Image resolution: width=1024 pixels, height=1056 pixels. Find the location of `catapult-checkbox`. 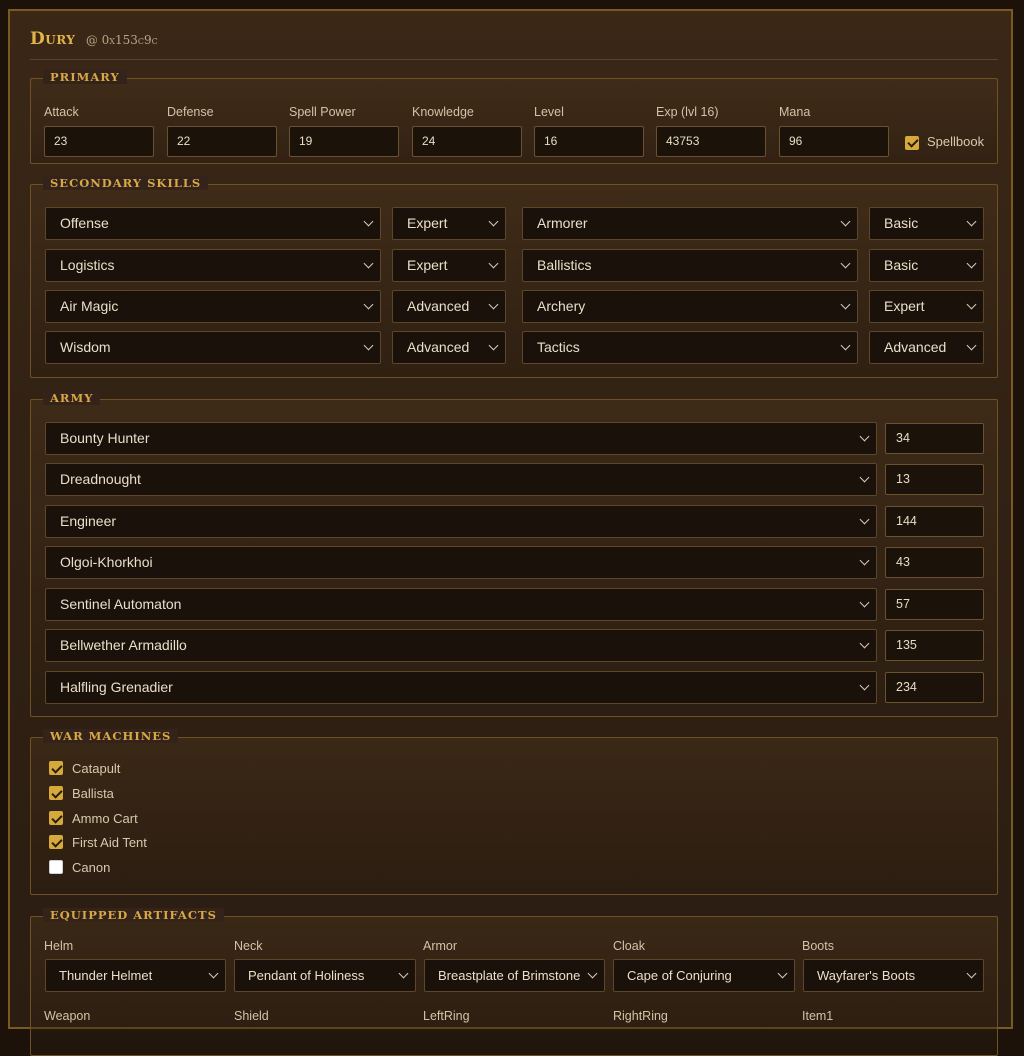

catapult-checkbox is located at coordinates (56, 768).